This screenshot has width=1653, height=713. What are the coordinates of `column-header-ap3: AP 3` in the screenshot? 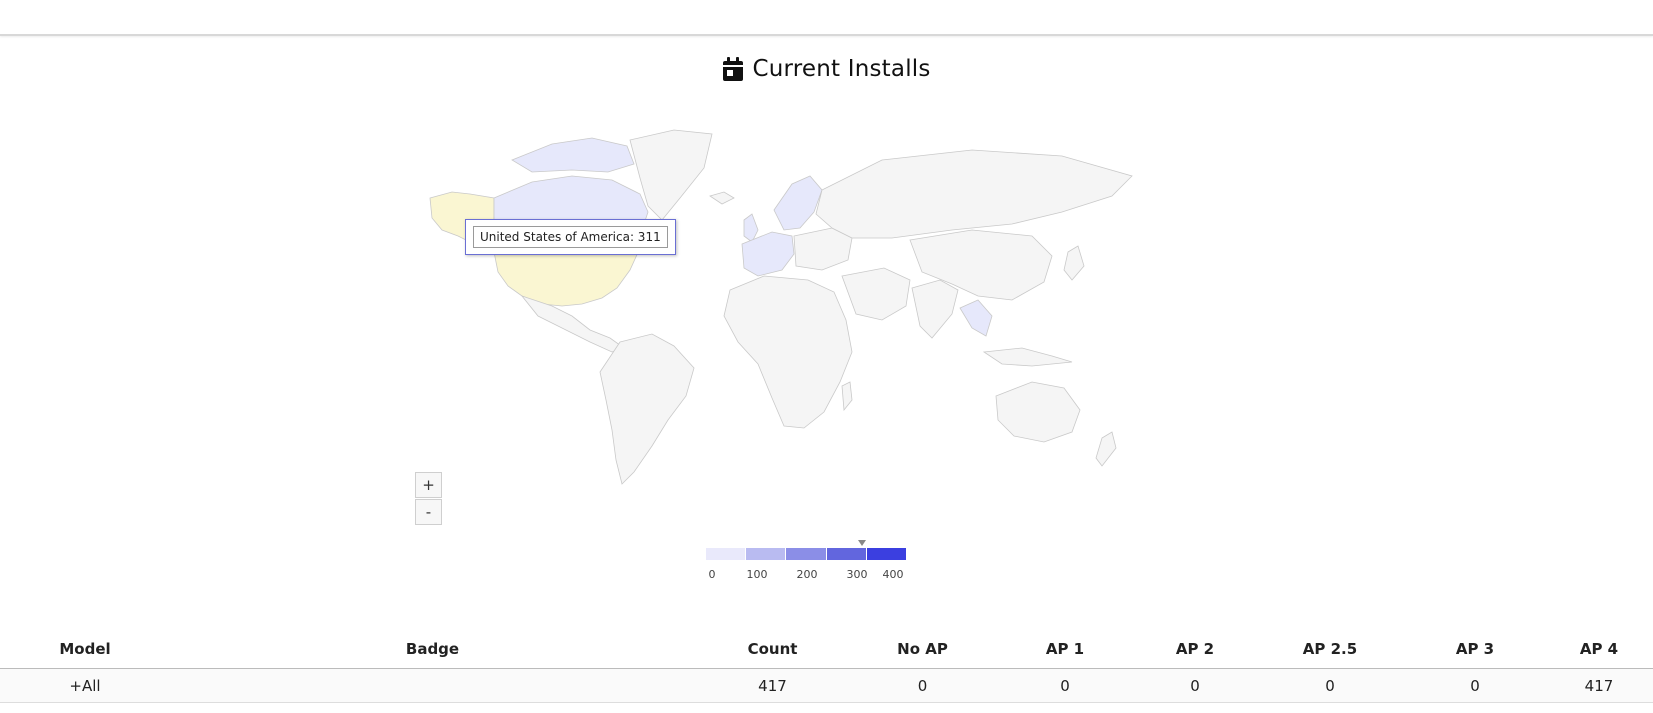 It's located at (1475, 649).